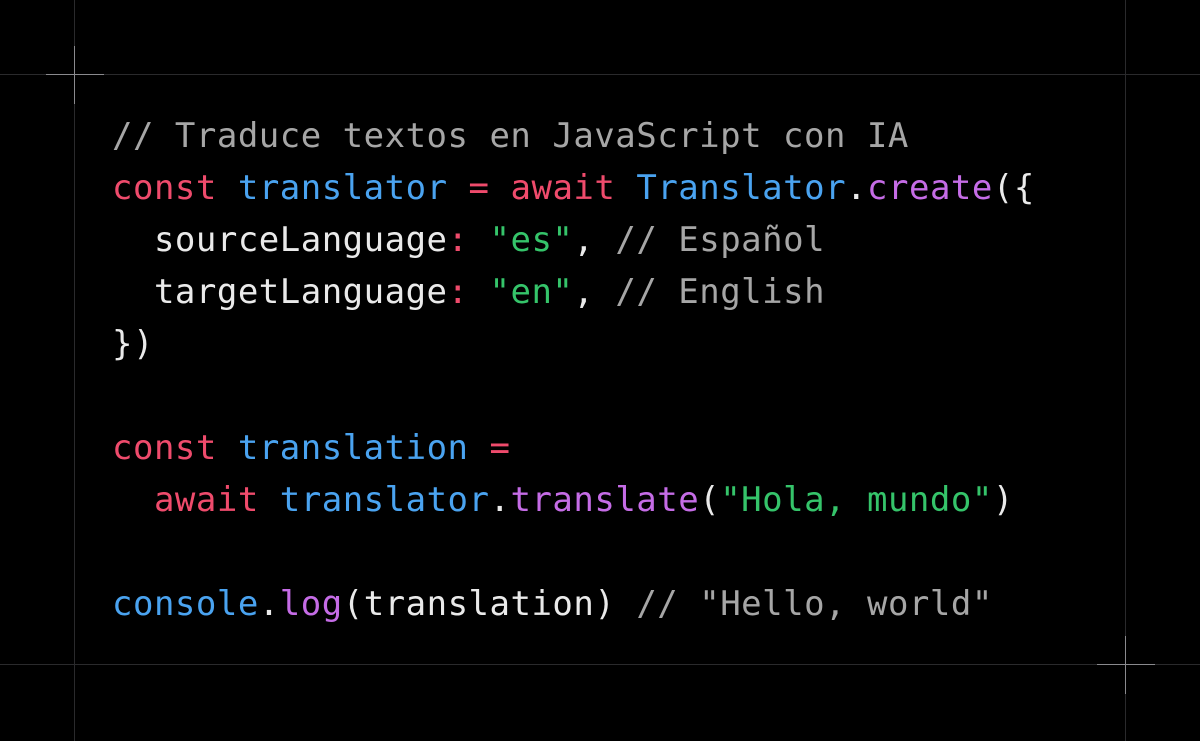  I want to click on crosshair-top-left-icon, so click(75, 75).